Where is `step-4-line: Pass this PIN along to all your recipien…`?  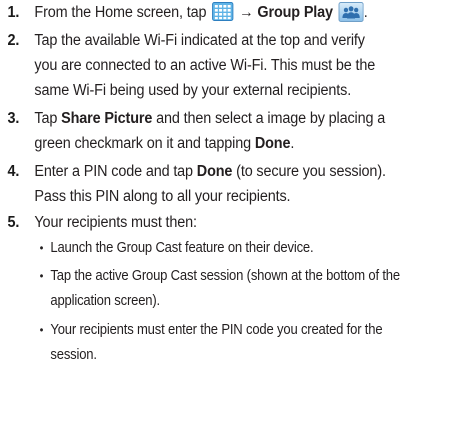
step-4-line: Pass this PIN along to all your recipien… is located at coordinates (162, 196).